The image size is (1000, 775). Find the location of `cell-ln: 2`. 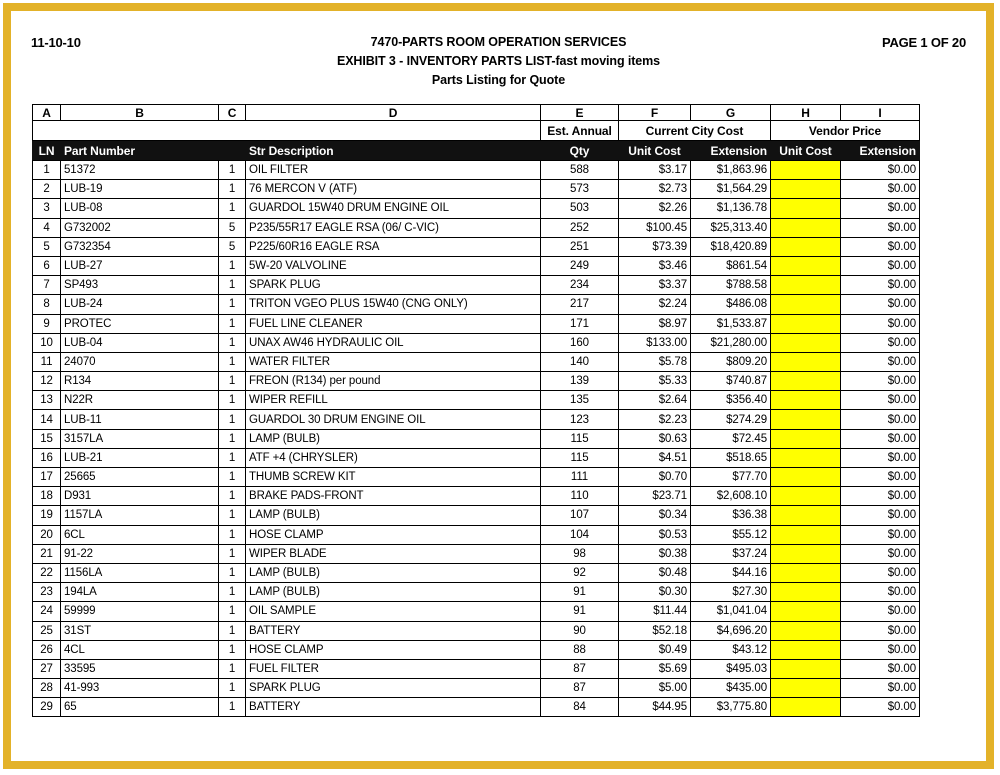

cell-ln: 2 is located at coordinates (46, 189).